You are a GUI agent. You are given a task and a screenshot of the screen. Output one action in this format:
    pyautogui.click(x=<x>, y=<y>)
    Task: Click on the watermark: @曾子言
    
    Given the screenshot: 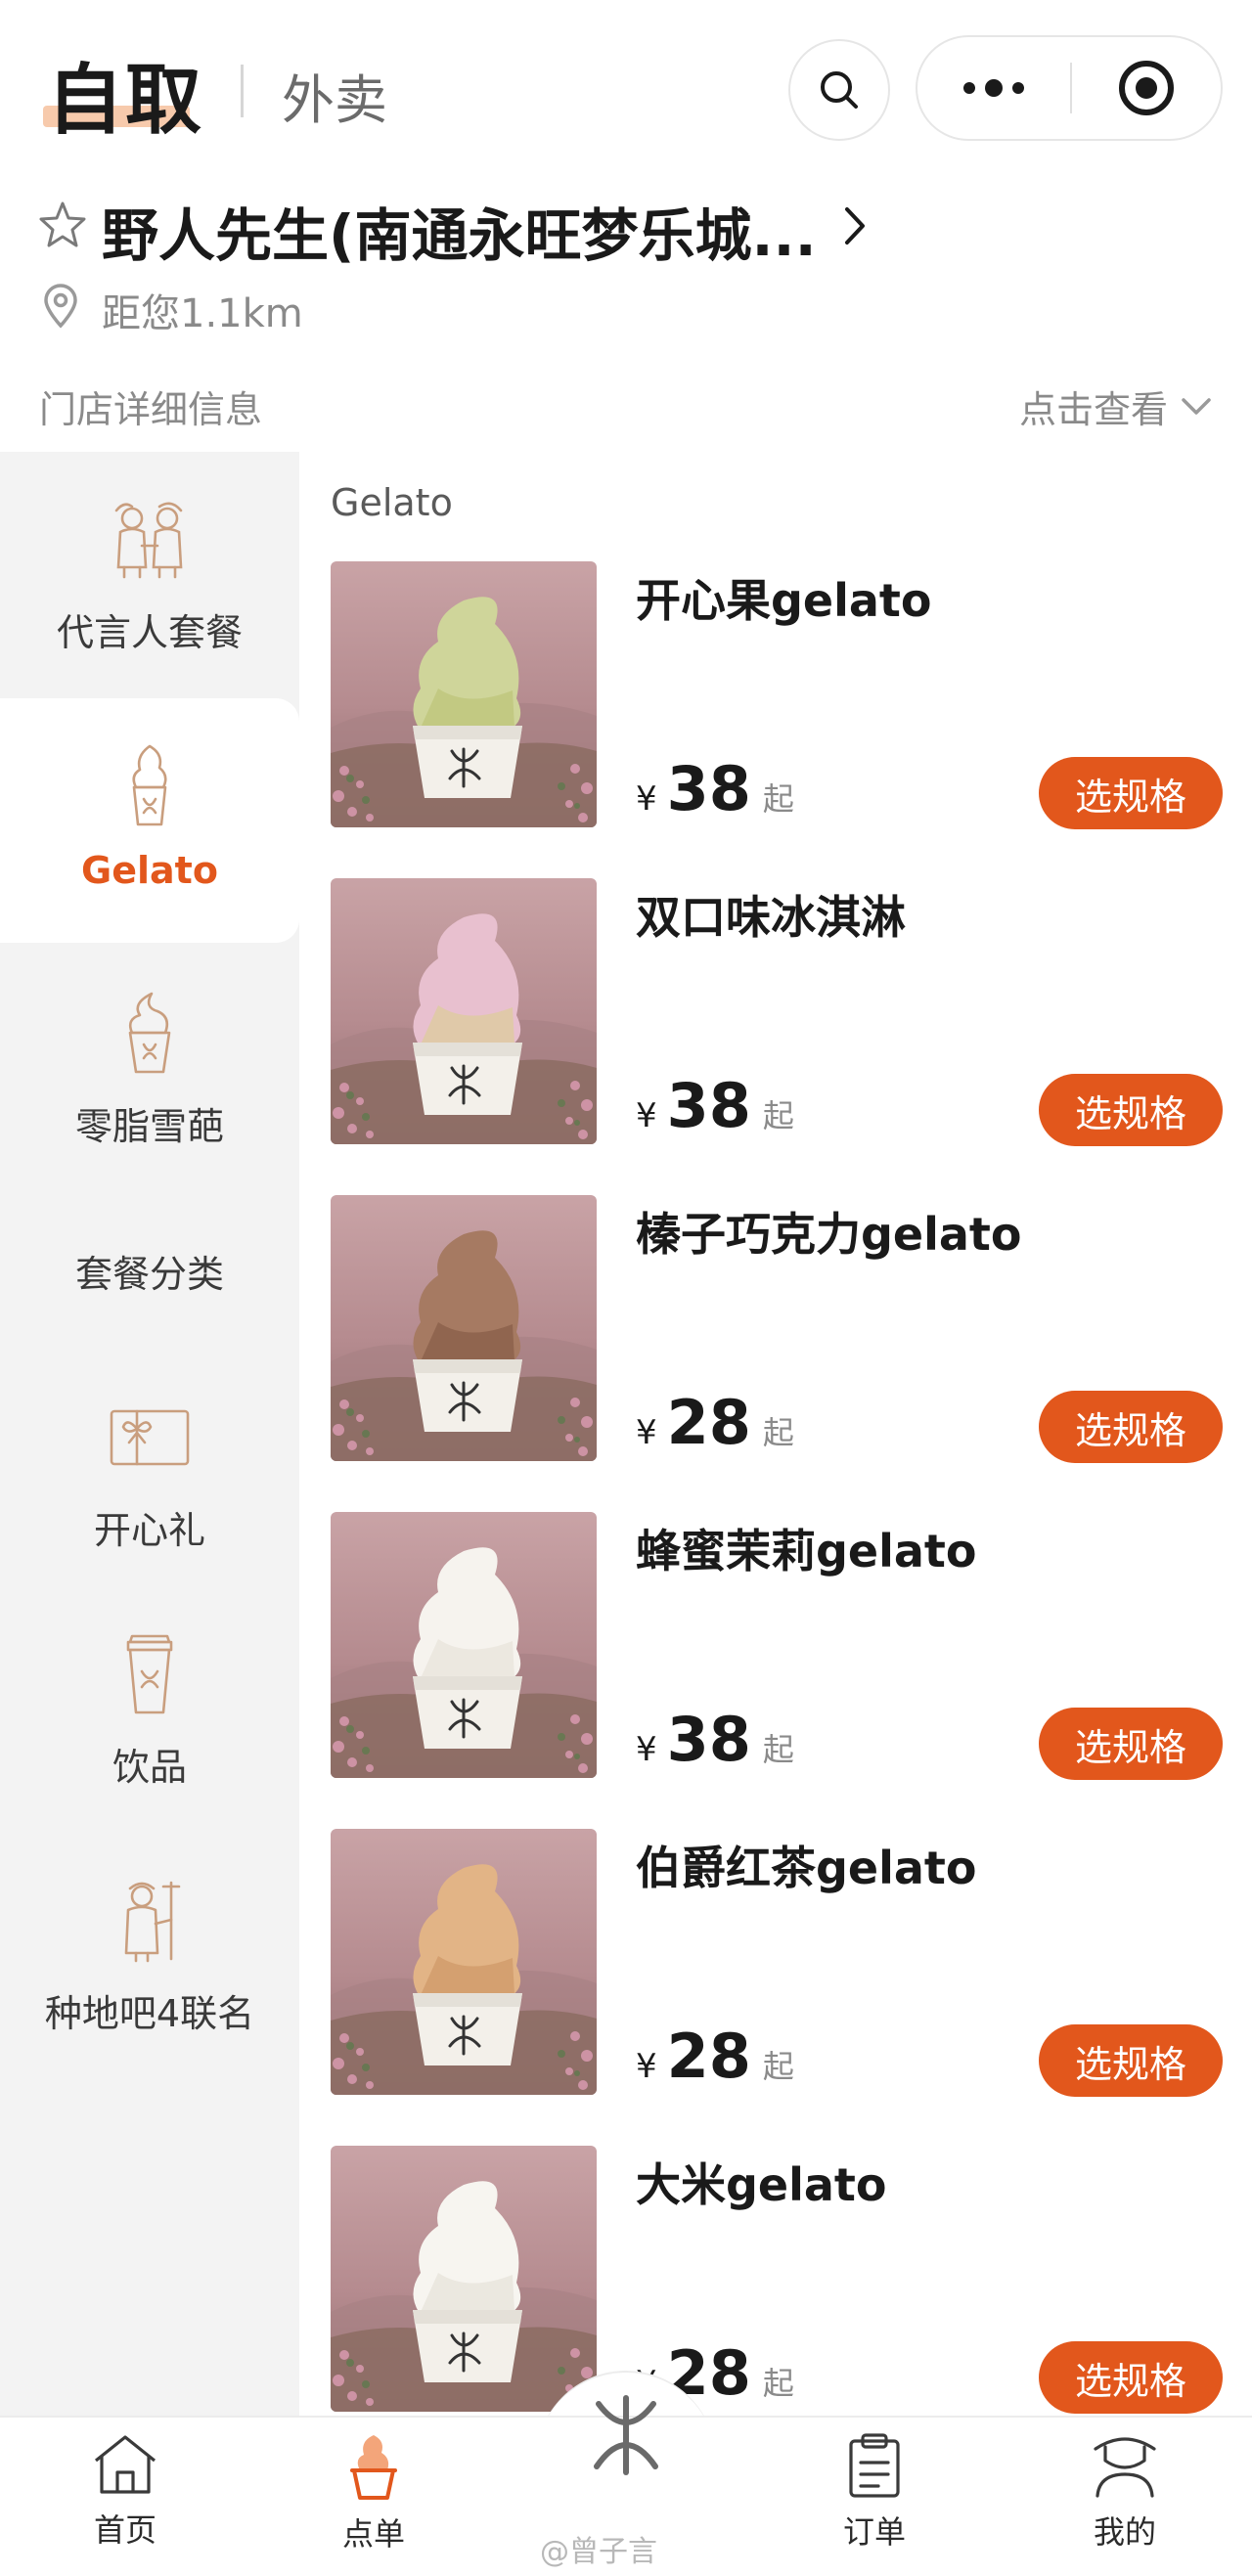 What is the action you would take?
    pyautogui.click(x=598, y=2552)
    